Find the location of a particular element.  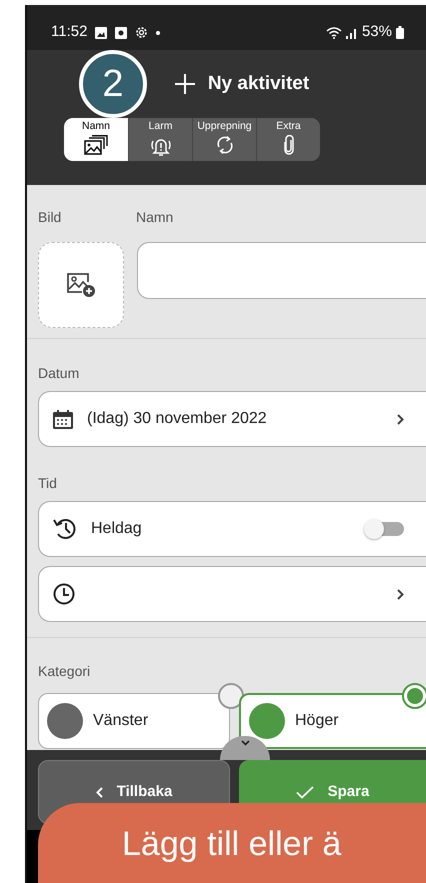

settings-icon is located at coordinates (141, 32).